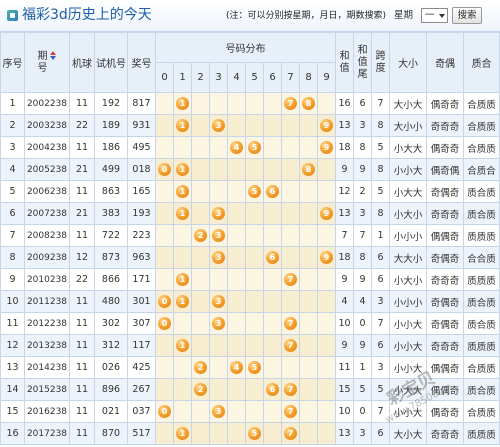  What do you see at coordinates (141, 367) in the screenshot?
I see `draw-number-cell: 425` at bounding box center [141, 367].